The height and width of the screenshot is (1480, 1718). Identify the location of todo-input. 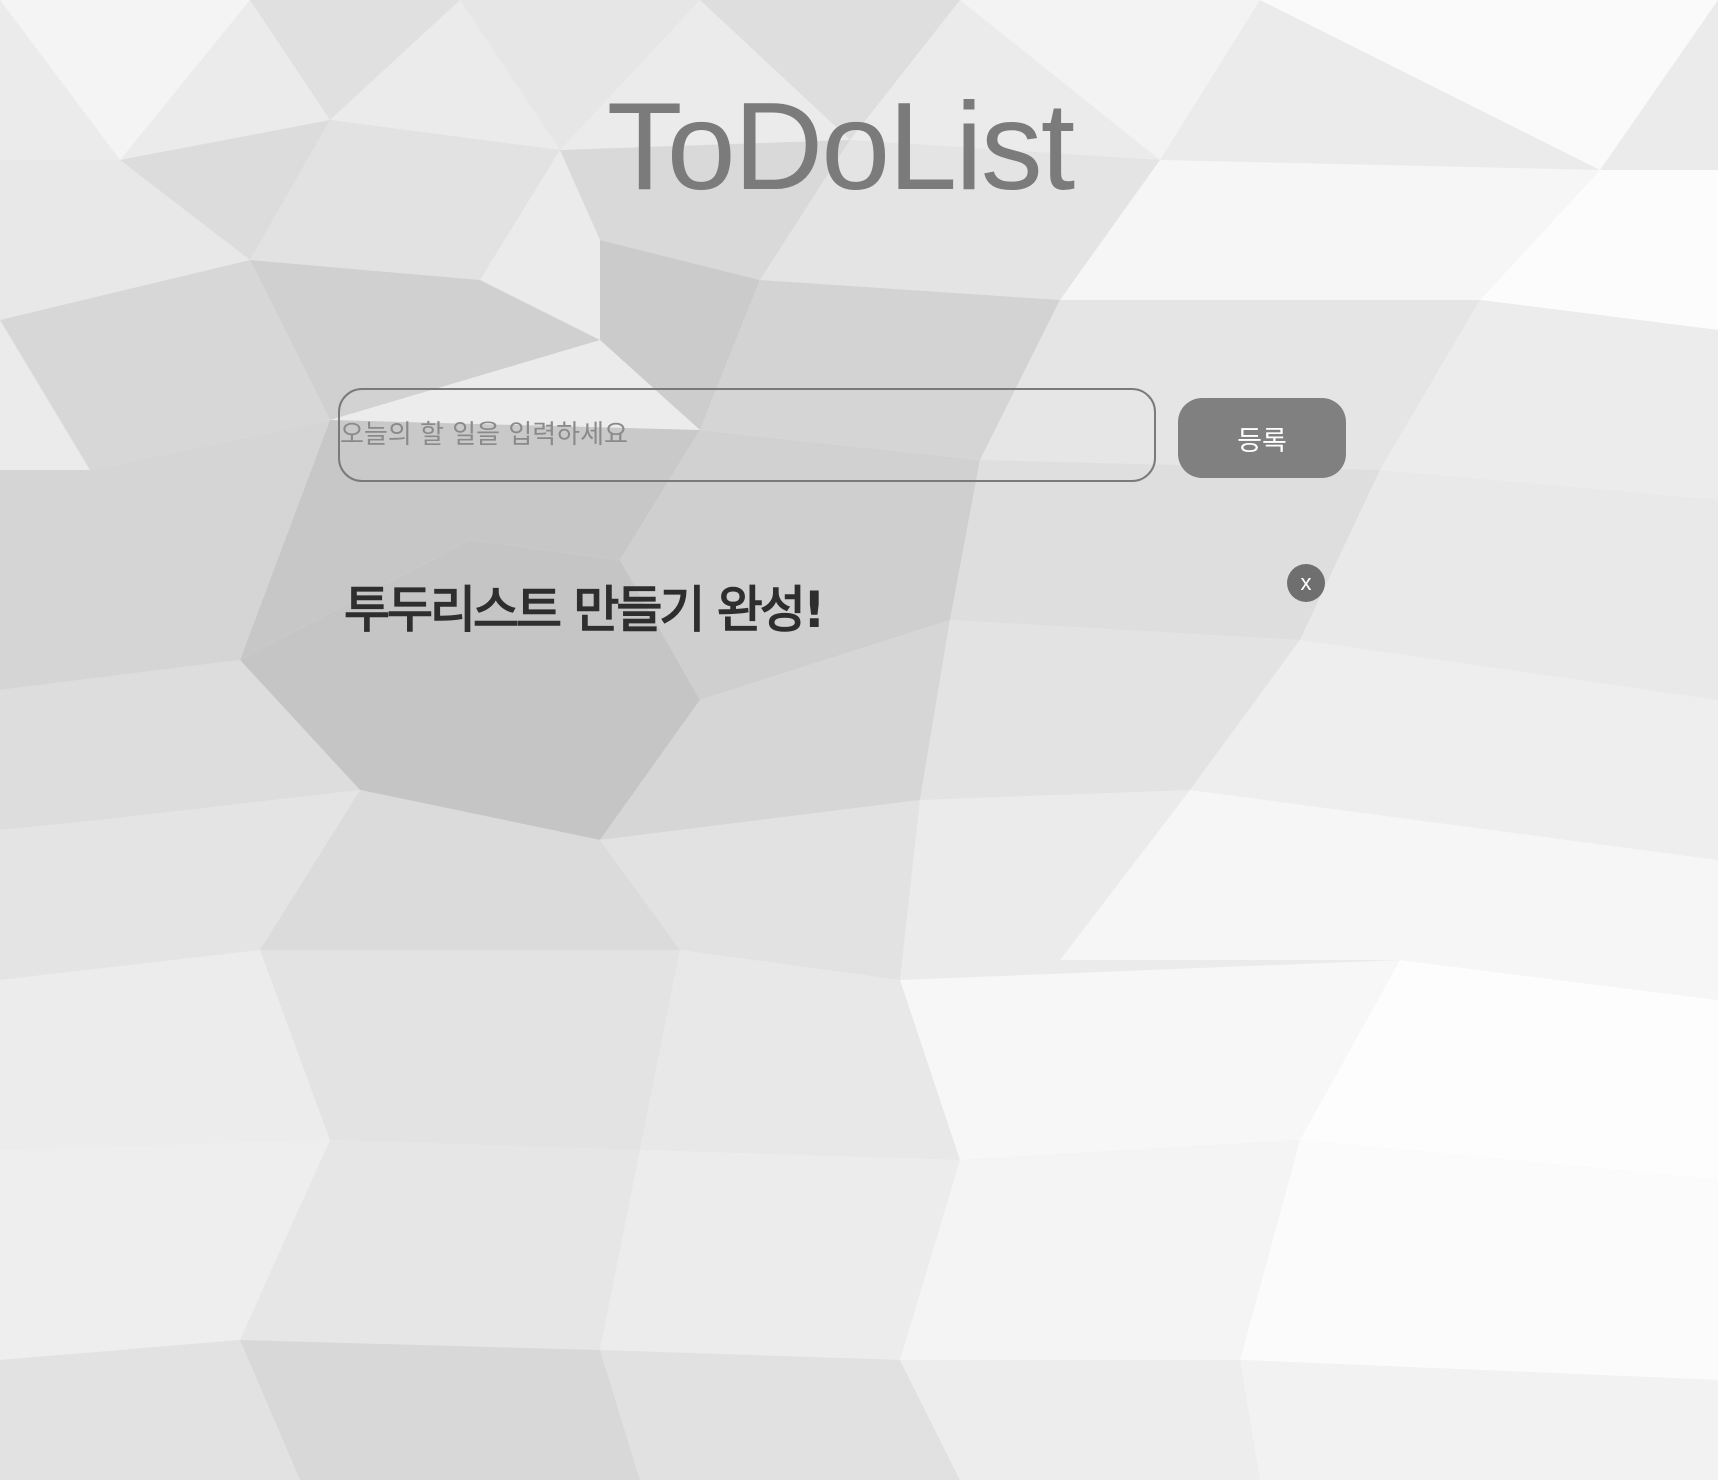
(747, 435).